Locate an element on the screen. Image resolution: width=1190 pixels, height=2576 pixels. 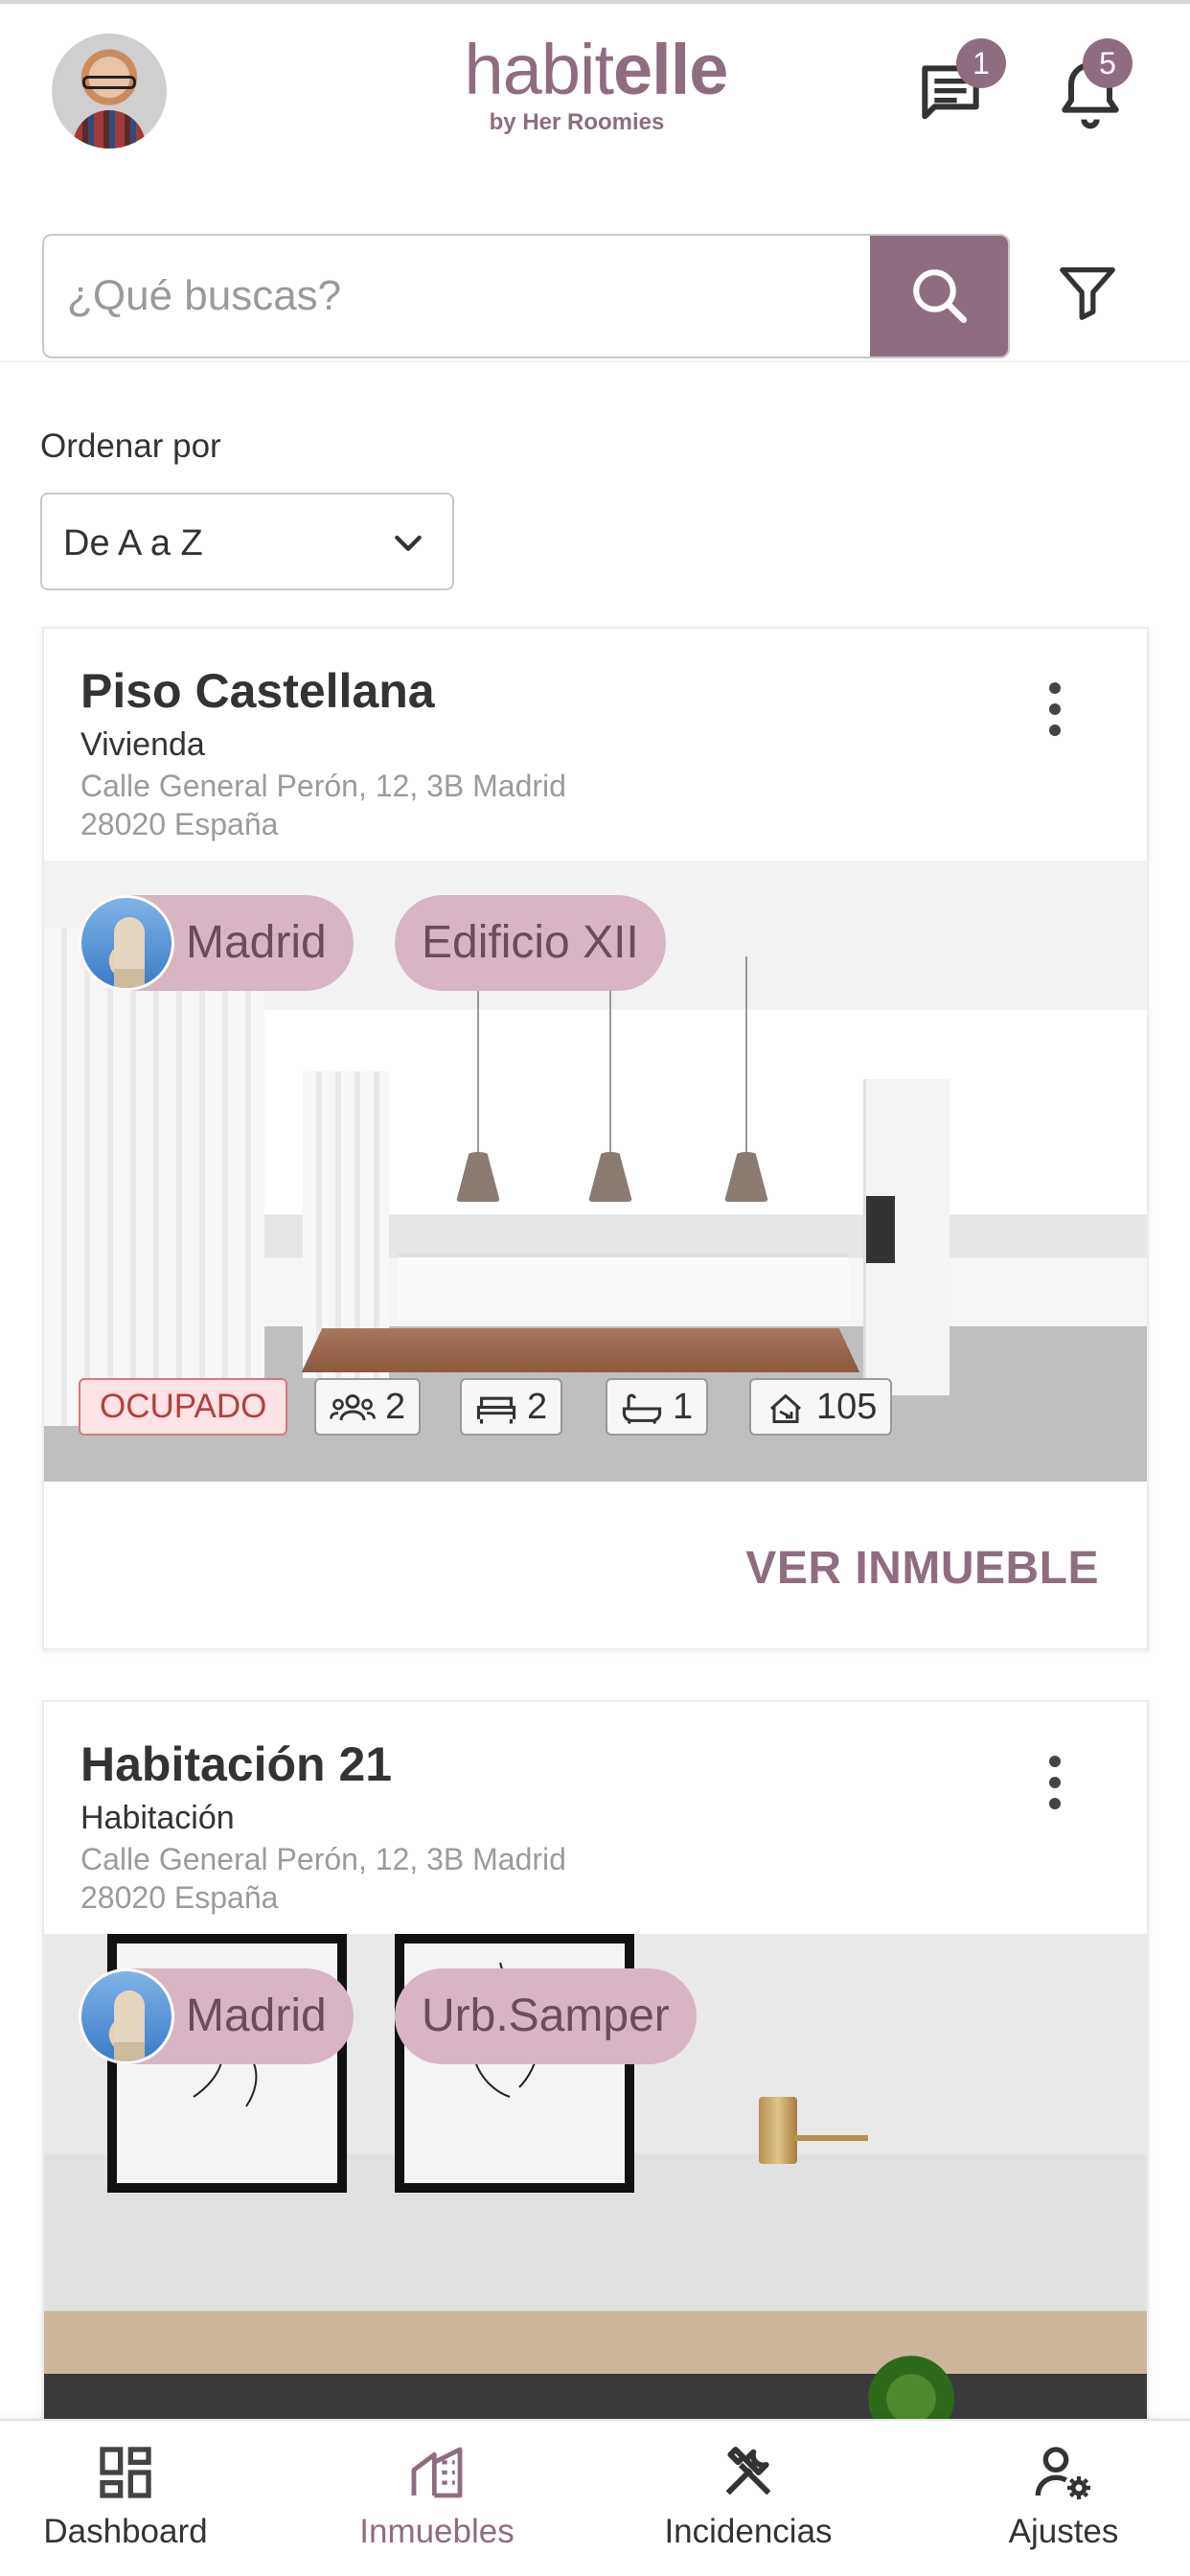
photo-wall-lamp-arm is located at coordinates (829, 2138).